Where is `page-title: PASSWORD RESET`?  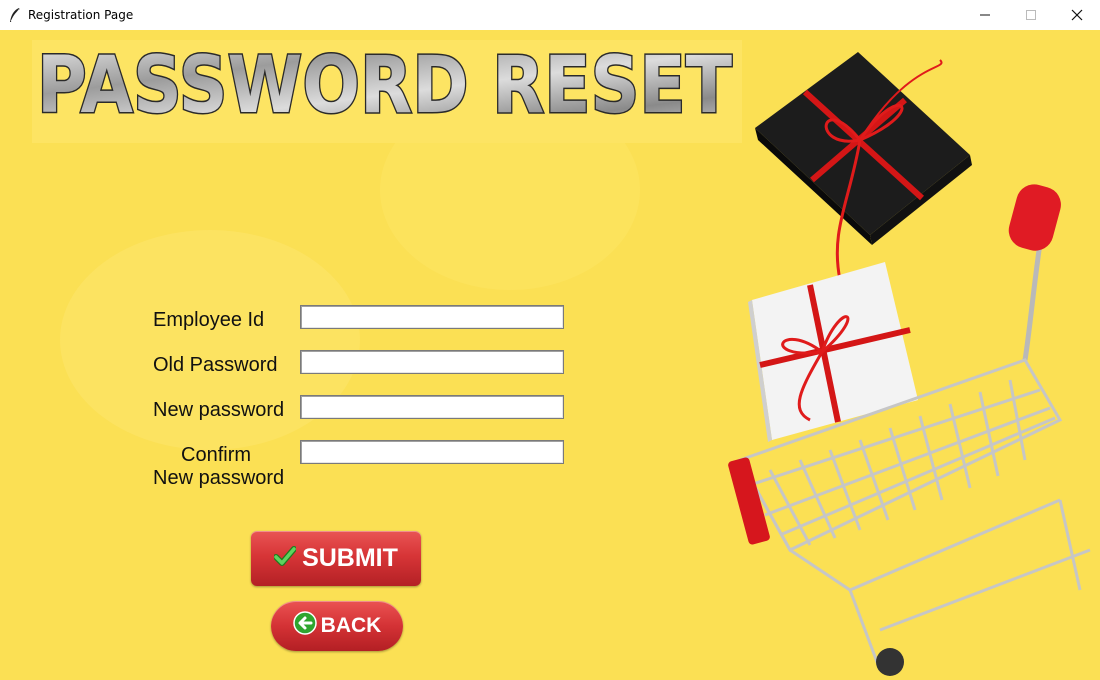
page-title: PASSWORD RESET is located at coordinates (384, 86).